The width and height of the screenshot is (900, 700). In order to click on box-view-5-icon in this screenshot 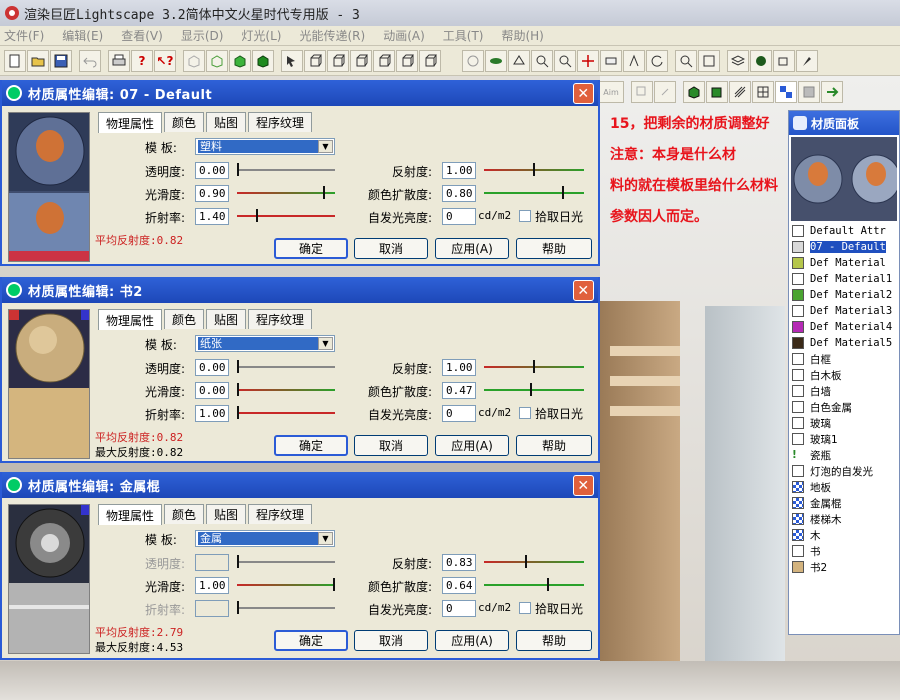, I will do `click(407, 60)`.